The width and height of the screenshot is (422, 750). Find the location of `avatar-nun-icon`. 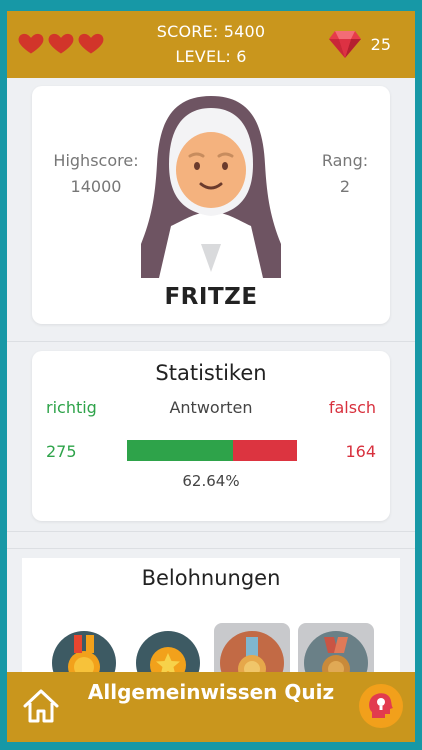

avatar-nun-icon is located at coordinates (211, 186).